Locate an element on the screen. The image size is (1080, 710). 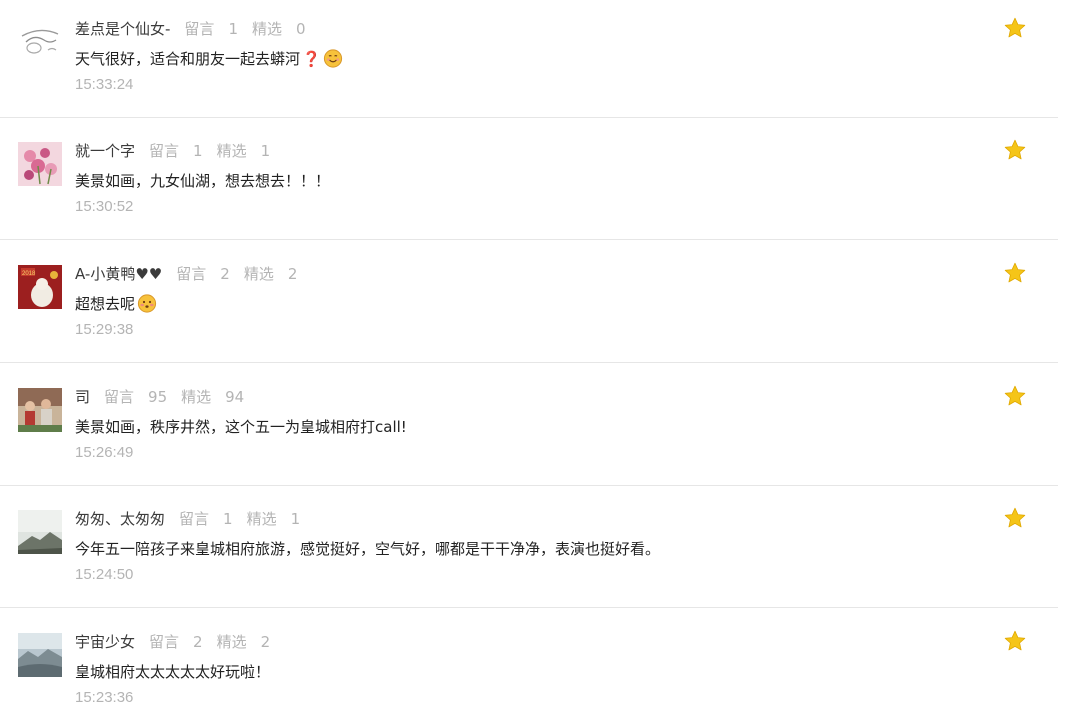
nickname: 差点是个仙女- is located at coordinates (122, 29).